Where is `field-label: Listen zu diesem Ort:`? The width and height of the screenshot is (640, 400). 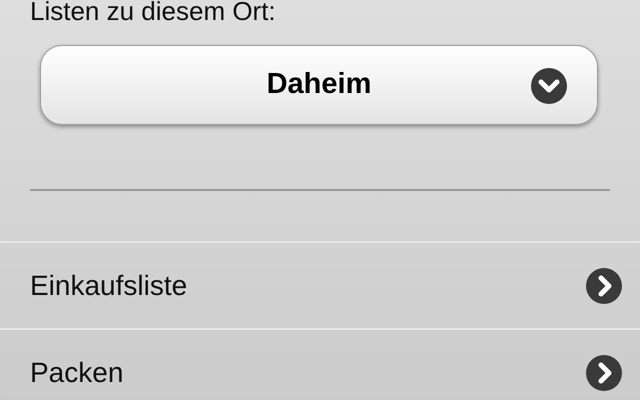 field-label: Listen zu diesem Ort: is located at coordinates (153, 14).